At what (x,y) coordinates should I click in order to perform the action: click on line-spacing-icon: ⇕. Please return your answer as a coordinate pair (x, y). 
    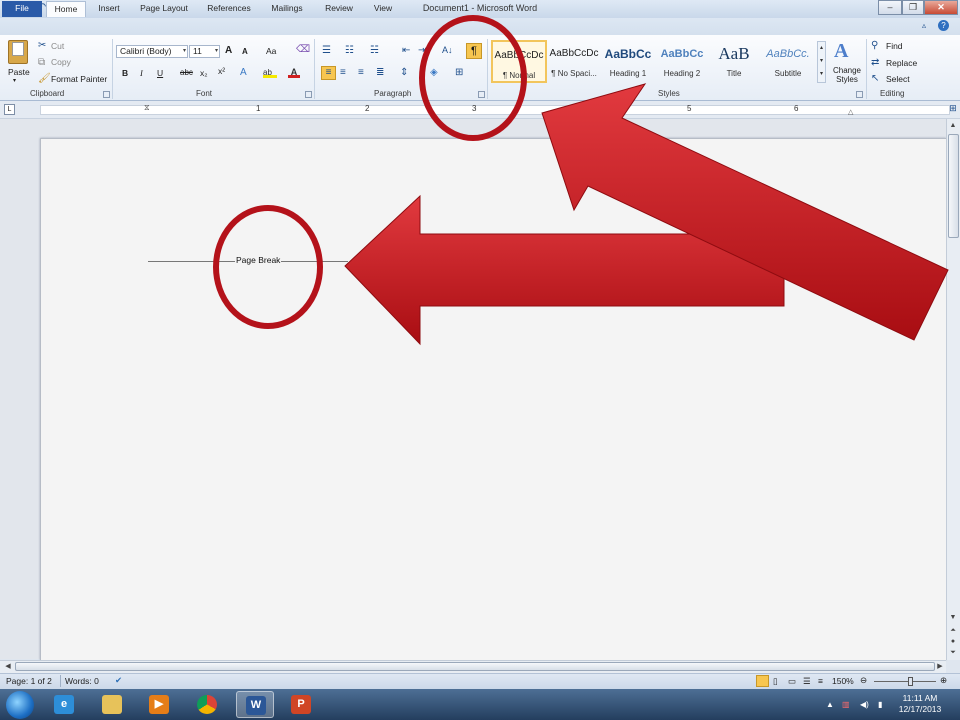
    Looking at the image, I should click on (404, 73).